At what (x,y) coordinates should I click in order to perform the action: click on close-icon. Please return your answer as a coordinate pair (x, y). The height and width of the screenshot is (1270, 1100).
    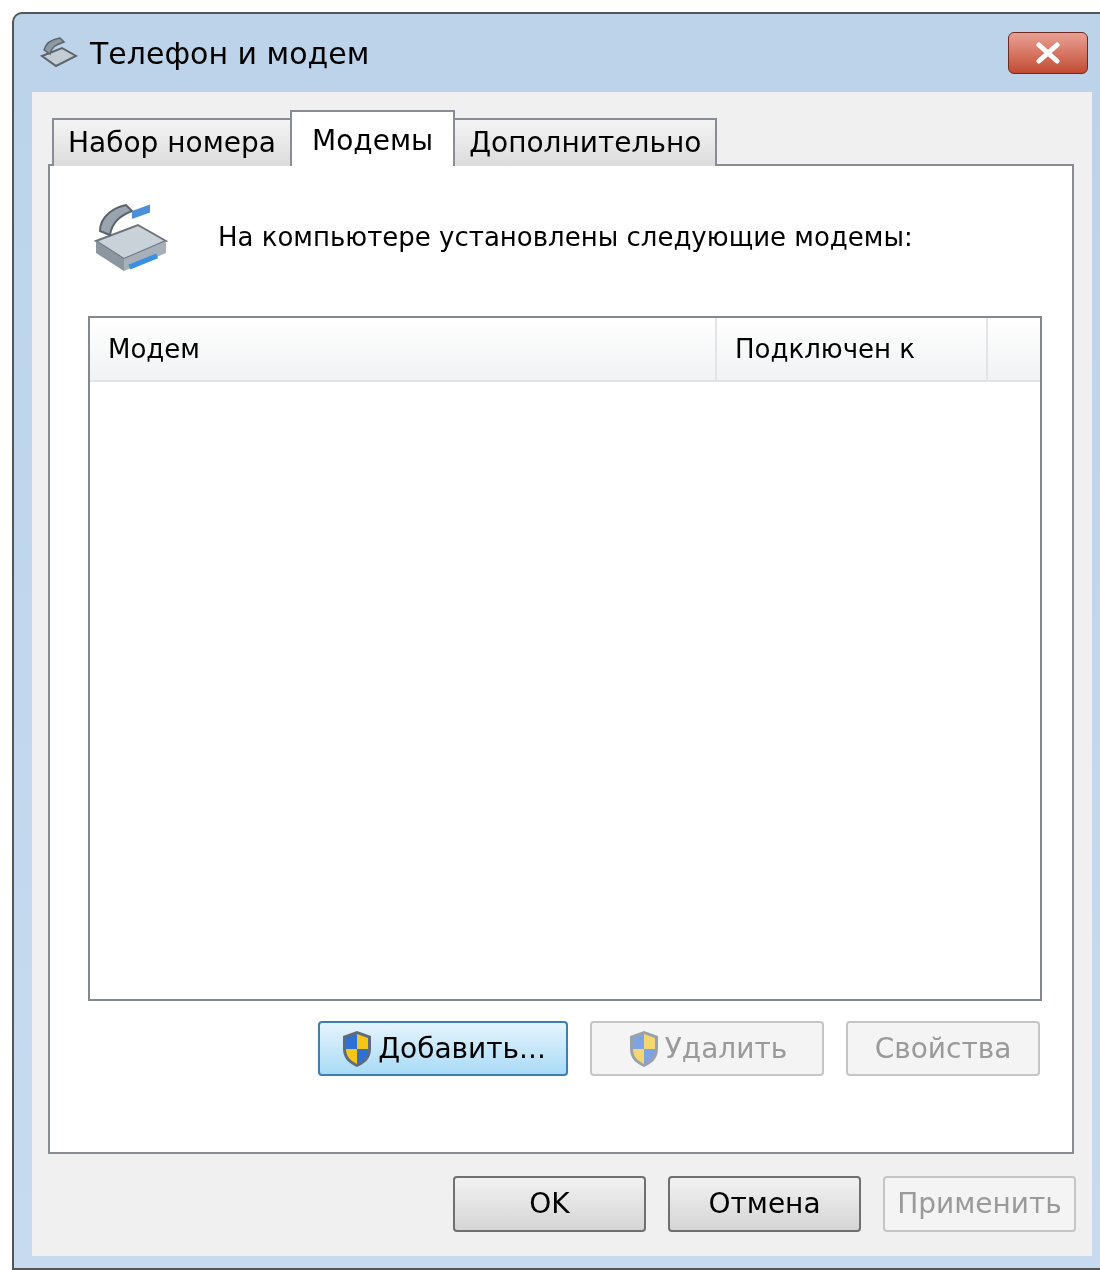
    Looking at the image, I should click on (1048, 53).